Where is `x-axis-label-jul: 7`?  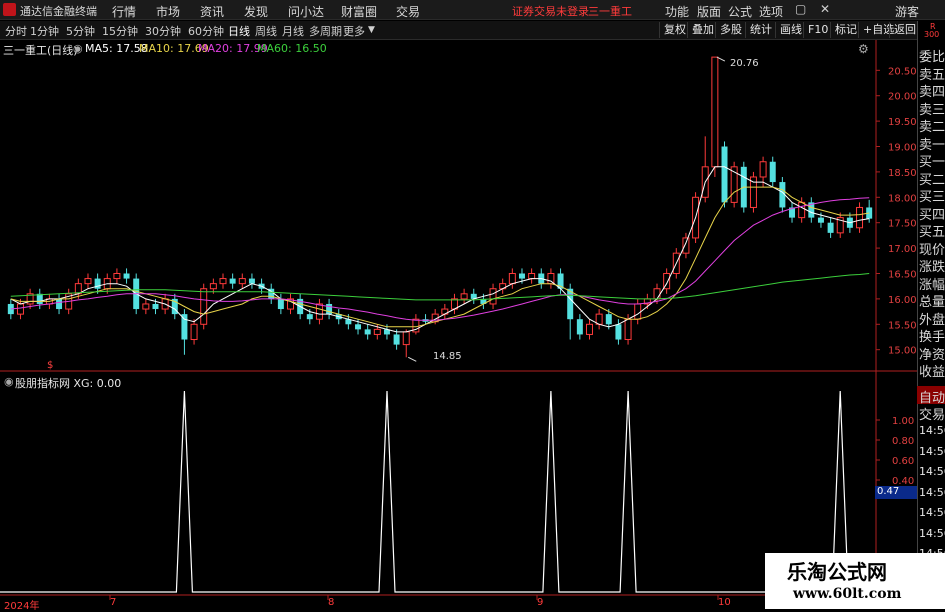
x-axis-label-jul: 7 is located at coordinates (113, 602).